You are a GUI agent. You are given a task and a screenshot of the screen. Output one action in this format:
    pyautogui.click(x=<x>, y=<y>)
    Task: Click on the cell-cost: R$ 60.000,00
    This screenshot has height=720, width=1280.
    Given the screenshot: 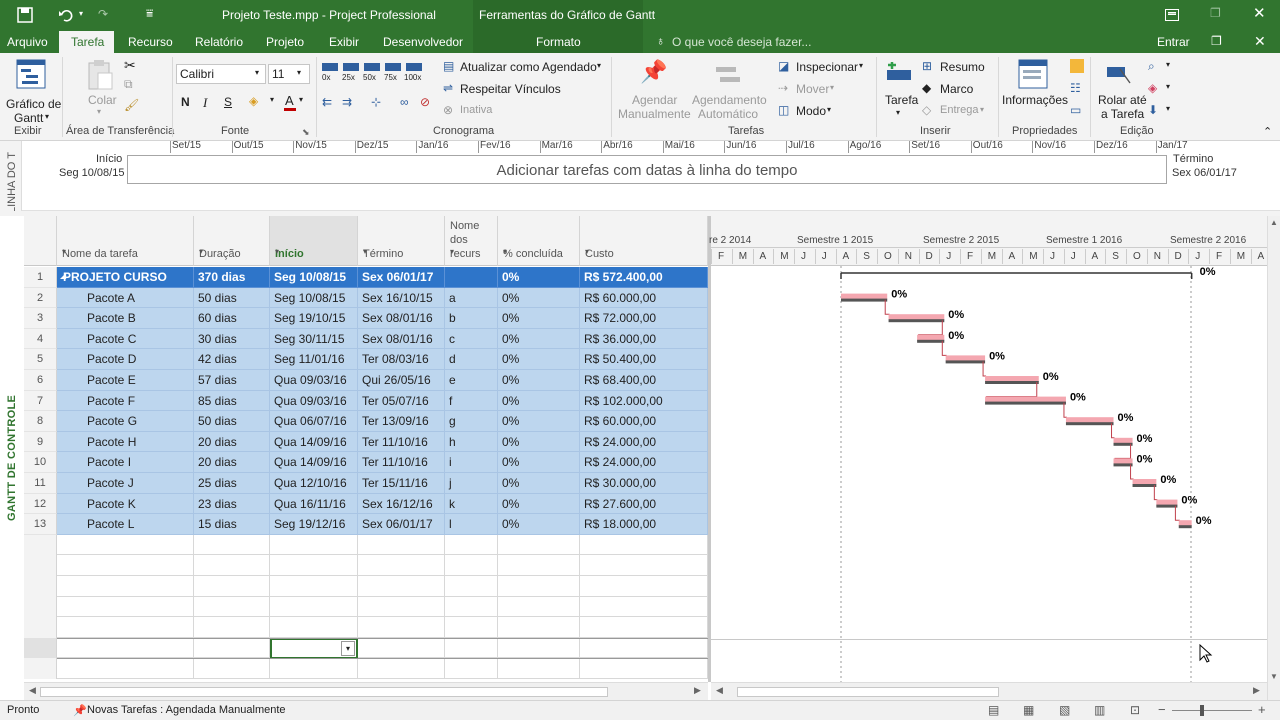 What is the action you would take?
    pyautogui.click(x=644, y=298)
    